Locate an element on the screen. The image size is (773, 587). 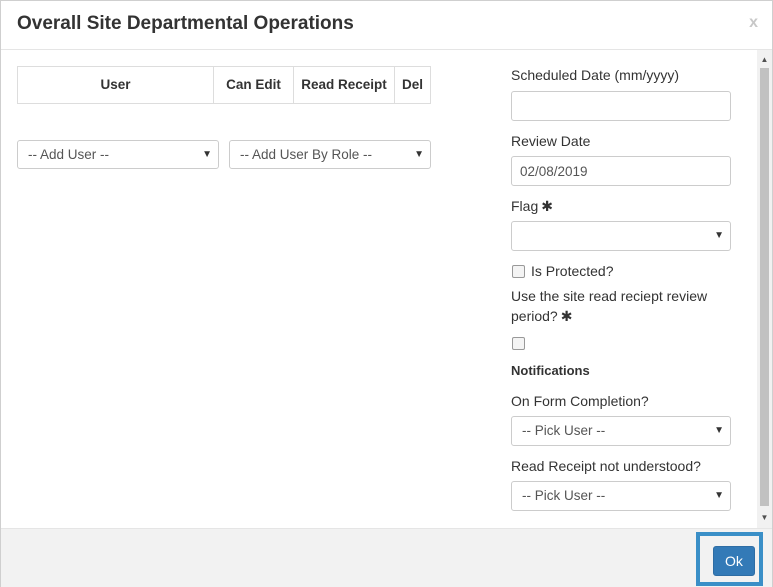
is-protected-checkbox is located at coordinates (518, 271).